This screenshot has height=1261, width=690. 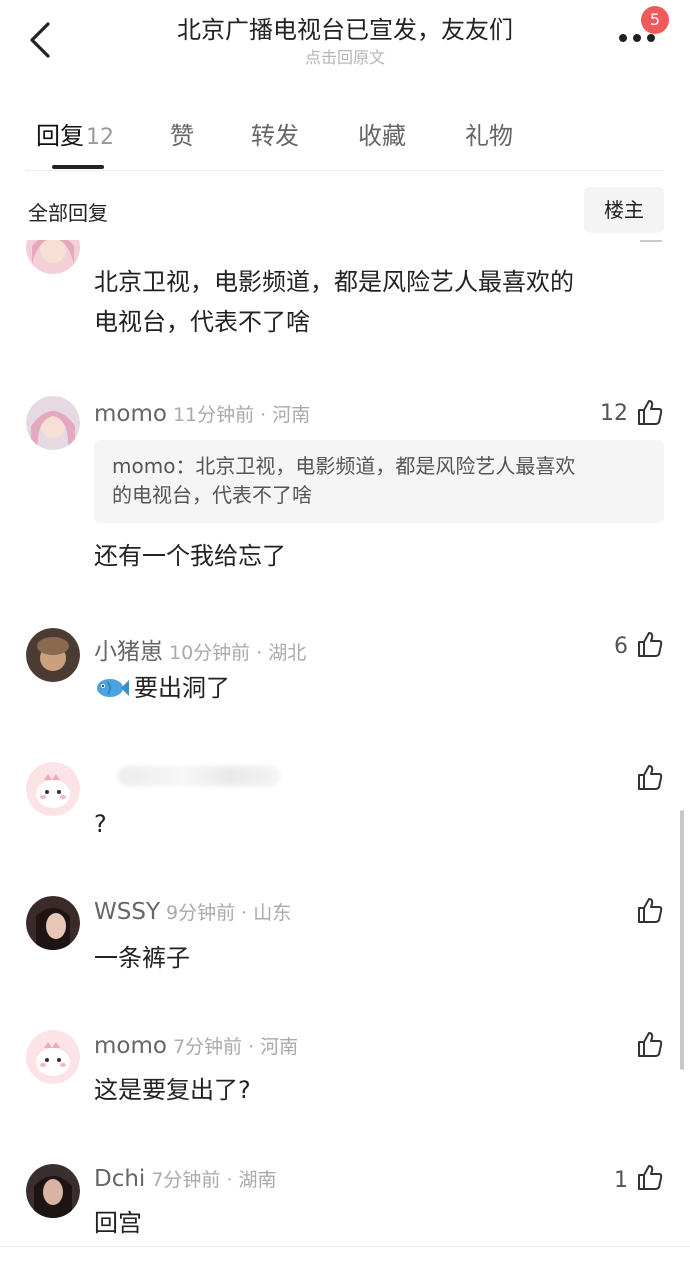 What do you see at coordinates (113, 688) in the screenshot?
I see `fish-emoji-icon` at bounding box center [113, 688].